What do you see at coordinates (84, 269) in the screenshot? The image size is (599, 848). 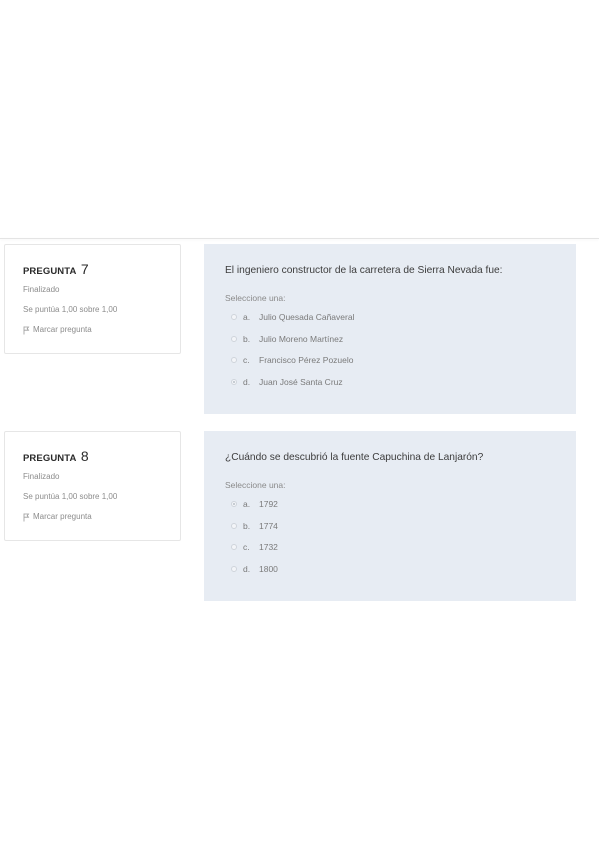 I see `question-number: 7` at bounding box center [84, 269].